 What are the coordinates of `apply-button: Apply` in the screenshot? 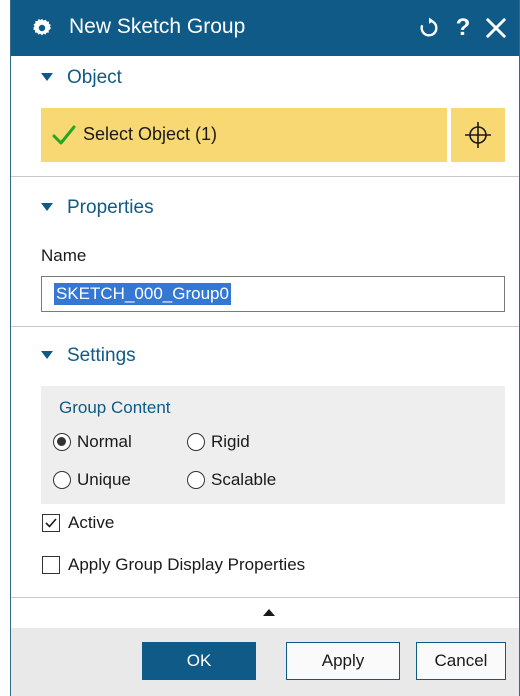 It's located at (343, 661).